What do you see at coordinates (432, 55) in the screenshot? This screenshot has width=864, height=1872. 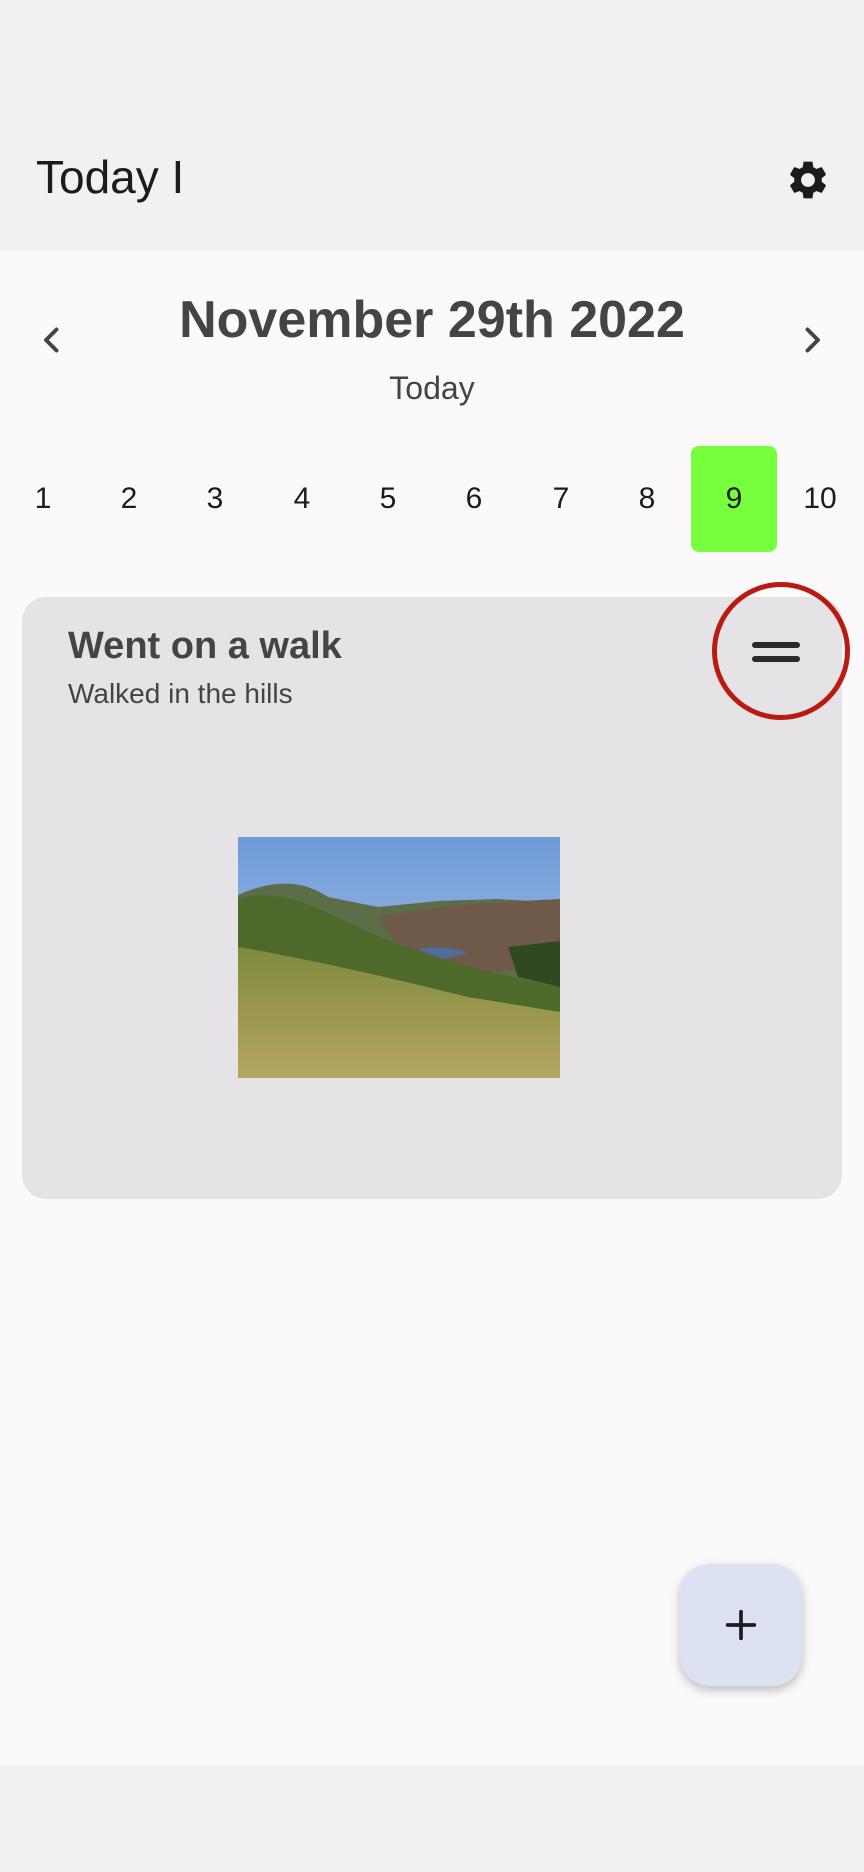 I see `status-bar` at bounding box center [432, 55].